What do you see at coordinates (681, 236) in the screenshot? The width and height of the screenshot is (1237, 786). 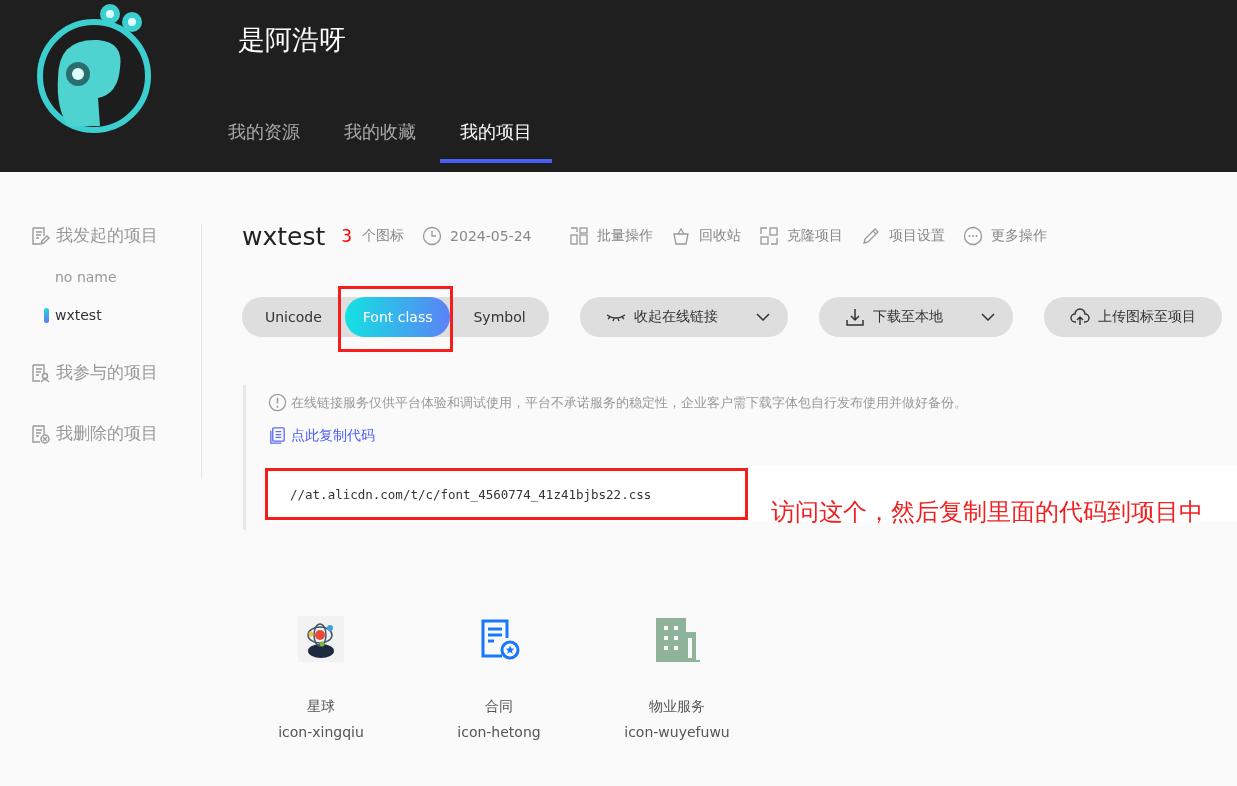 I see `basket-icon` at bounding box center [681, 236].